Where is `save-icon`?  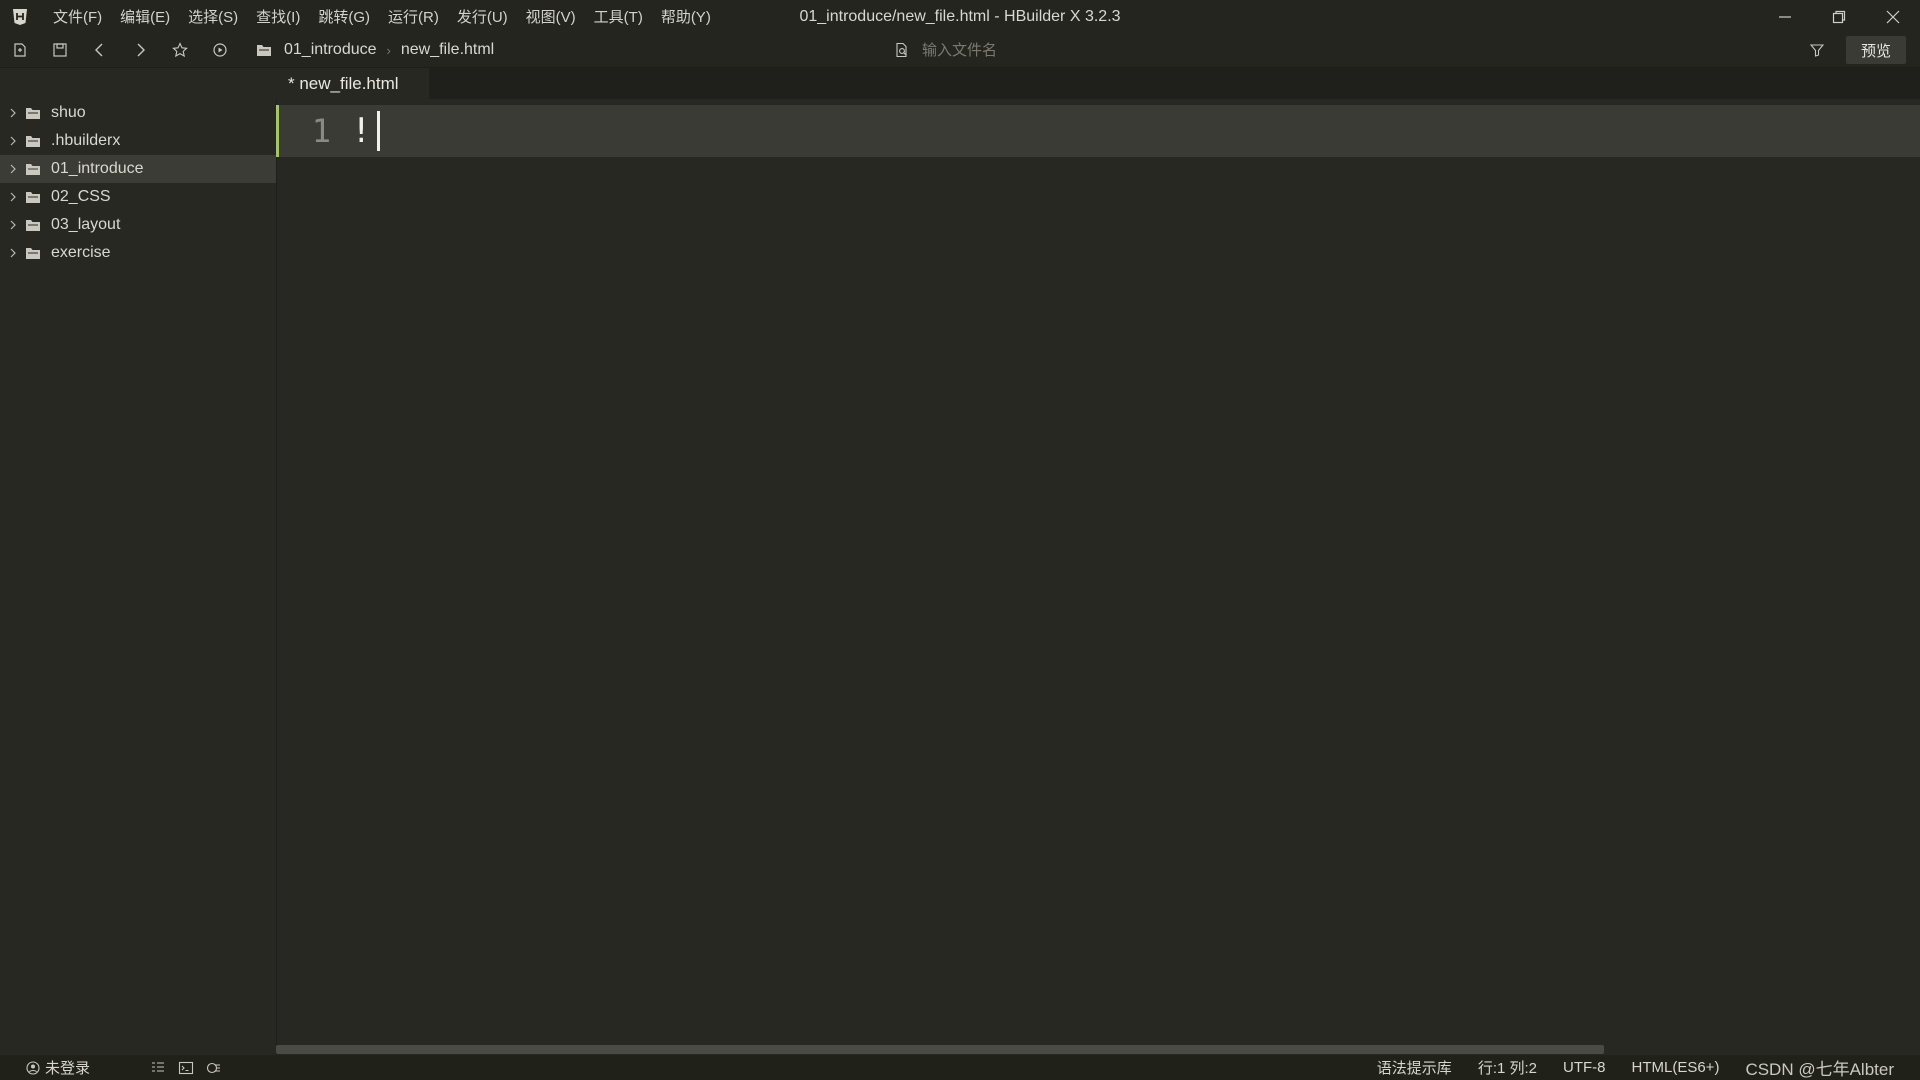
save-icon is located at coordinates (60, 50).